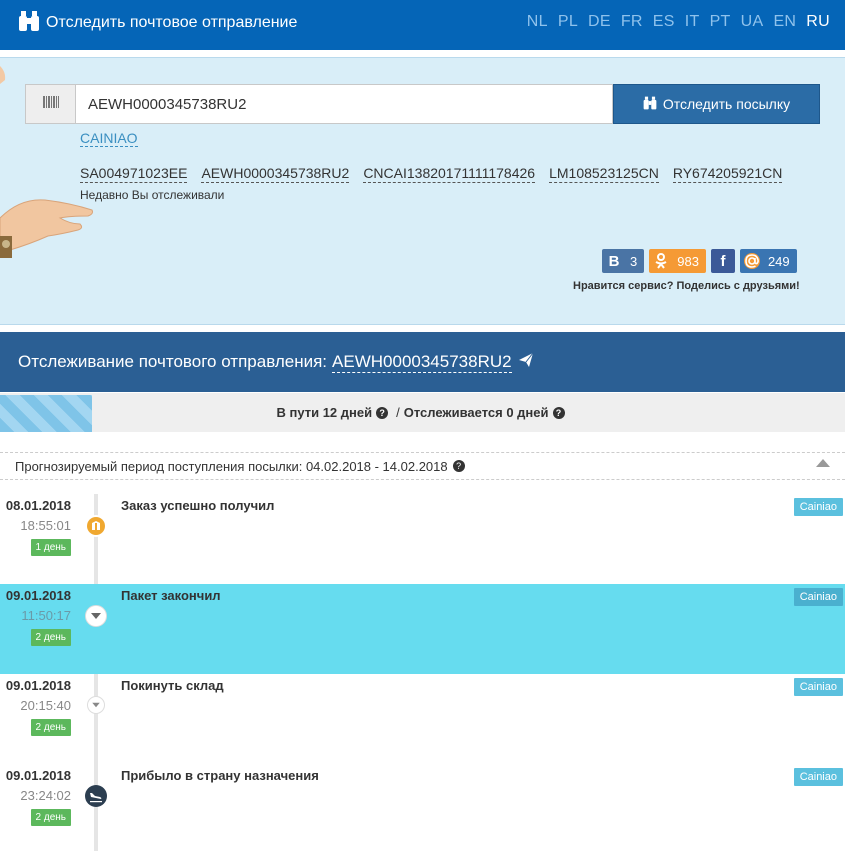 This screenshot has height=851, width=845. What do you see at coordinates (134, 174) in the screenshot?
I see `recent-item: SA004971023EE` at bounding box center [134, 174].